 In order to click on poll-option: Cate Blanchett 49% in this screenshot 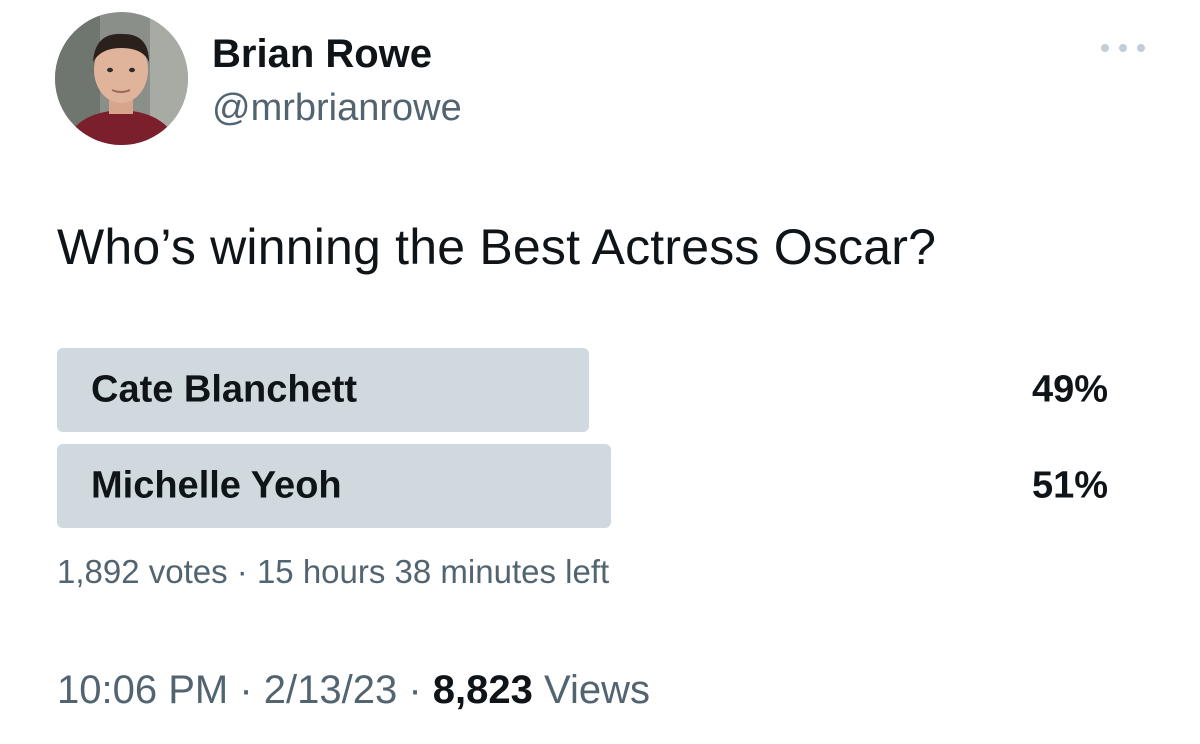, I will do `click(584, 390)`.